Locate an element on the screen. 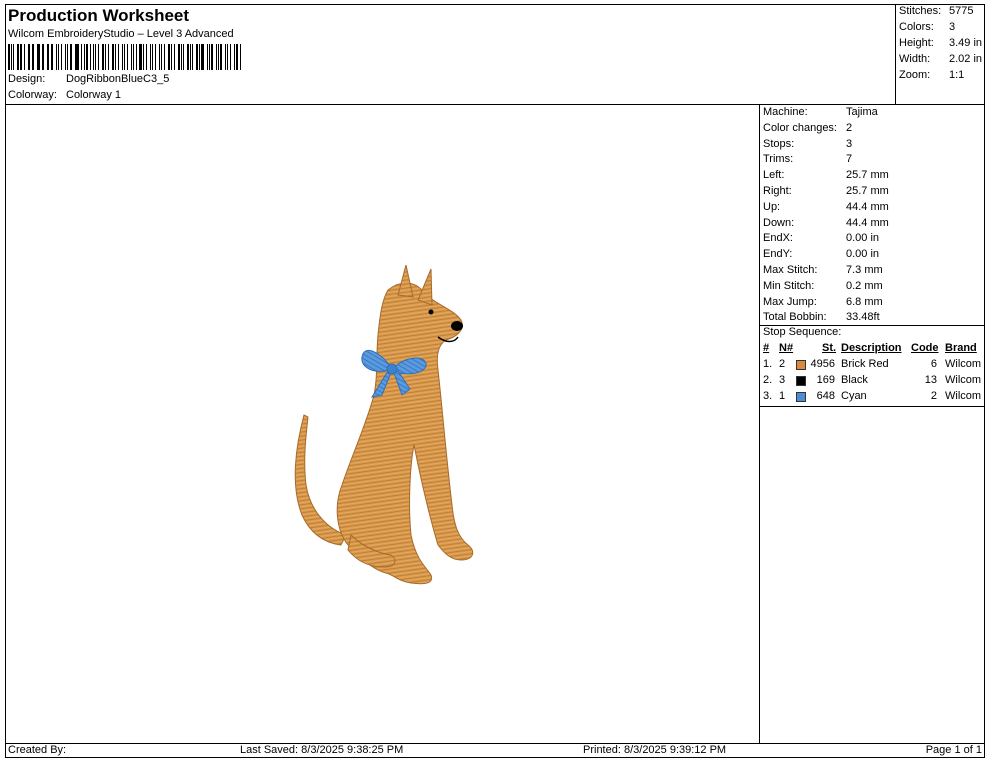 The image size is (990, 762). row-code: 6 is located at coordinates (933, 364).